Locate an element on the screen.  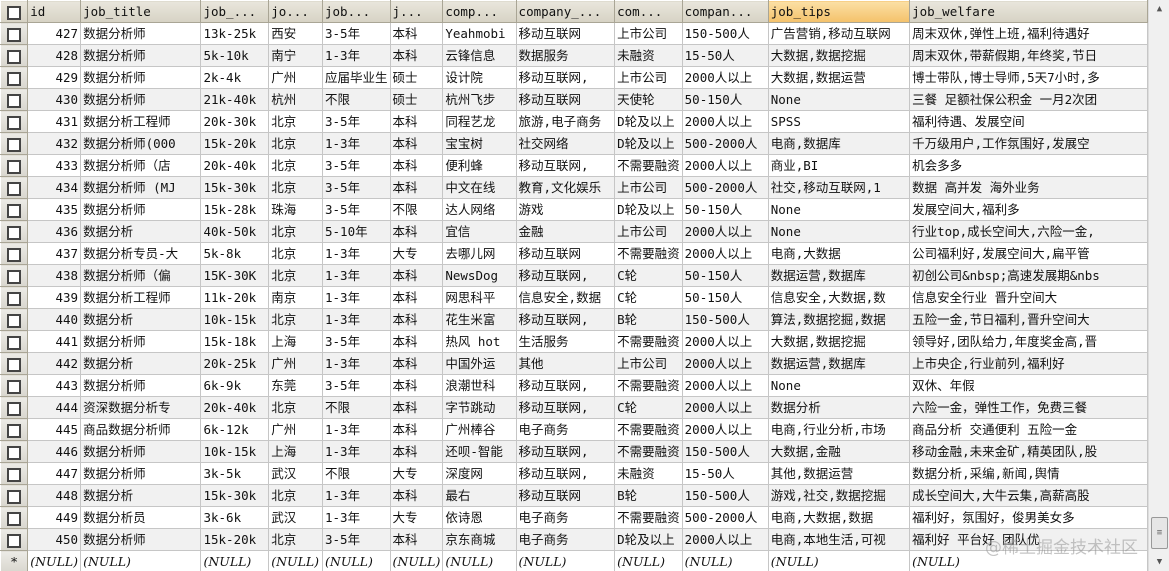
table-cell: 437 is located at coordinates (54, 253).